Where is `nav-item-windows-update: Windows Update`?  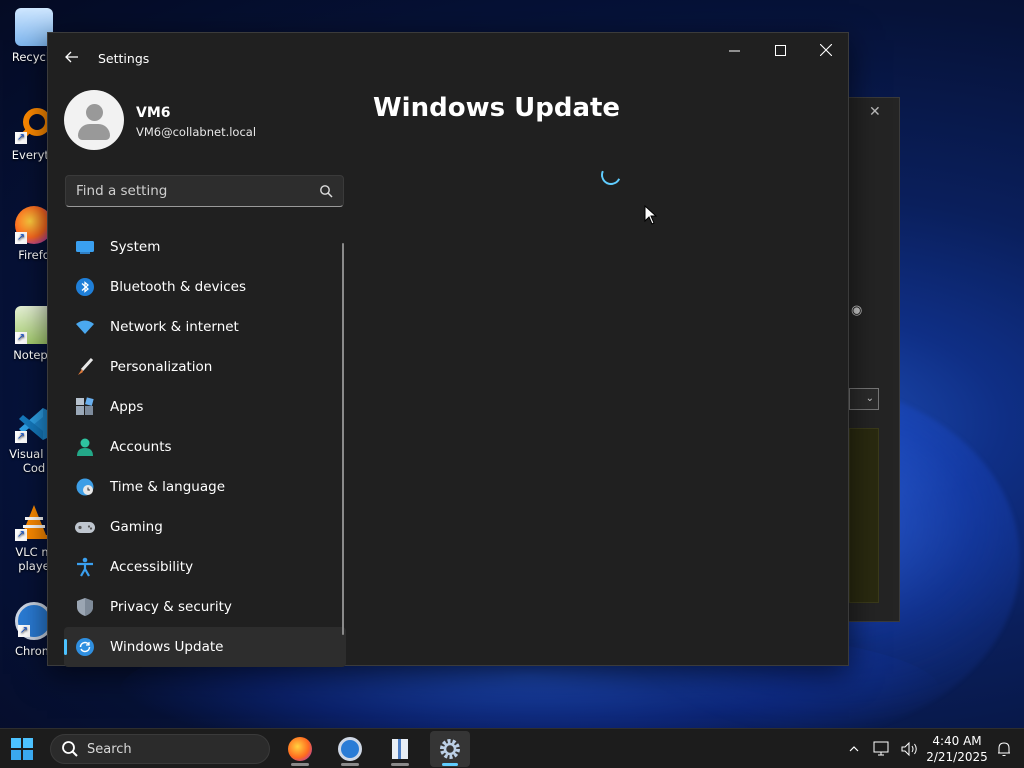 nav-item-windows-update: Windows Update is located at coordinates (205, 647).